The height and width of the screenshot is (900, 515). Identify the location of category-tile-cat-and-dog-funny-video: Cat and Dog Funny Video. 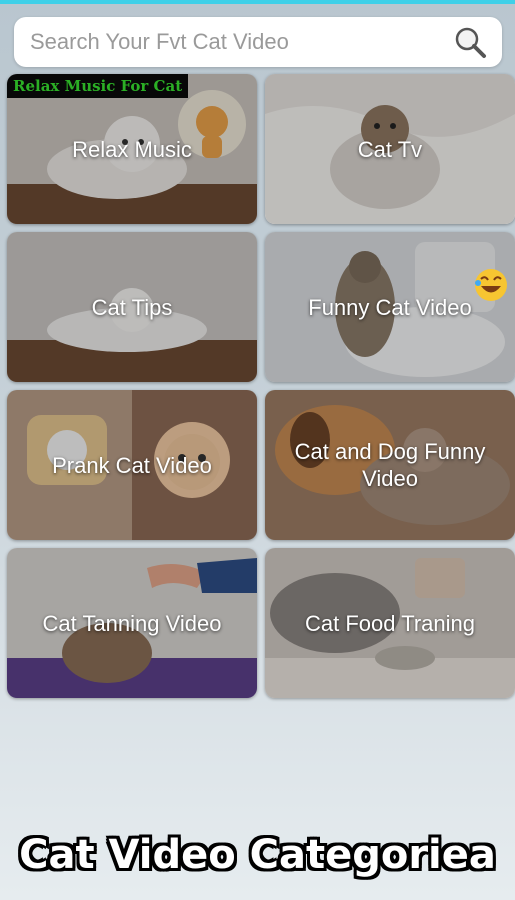
(390, 465).